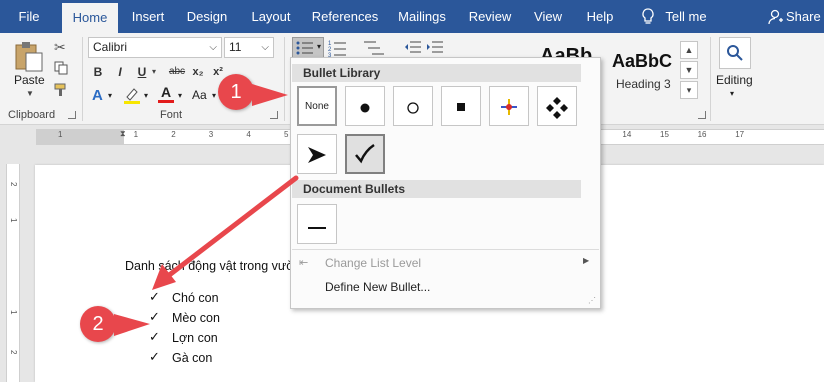  I want to click on callout-badge-2: 2, so click(98, 324).